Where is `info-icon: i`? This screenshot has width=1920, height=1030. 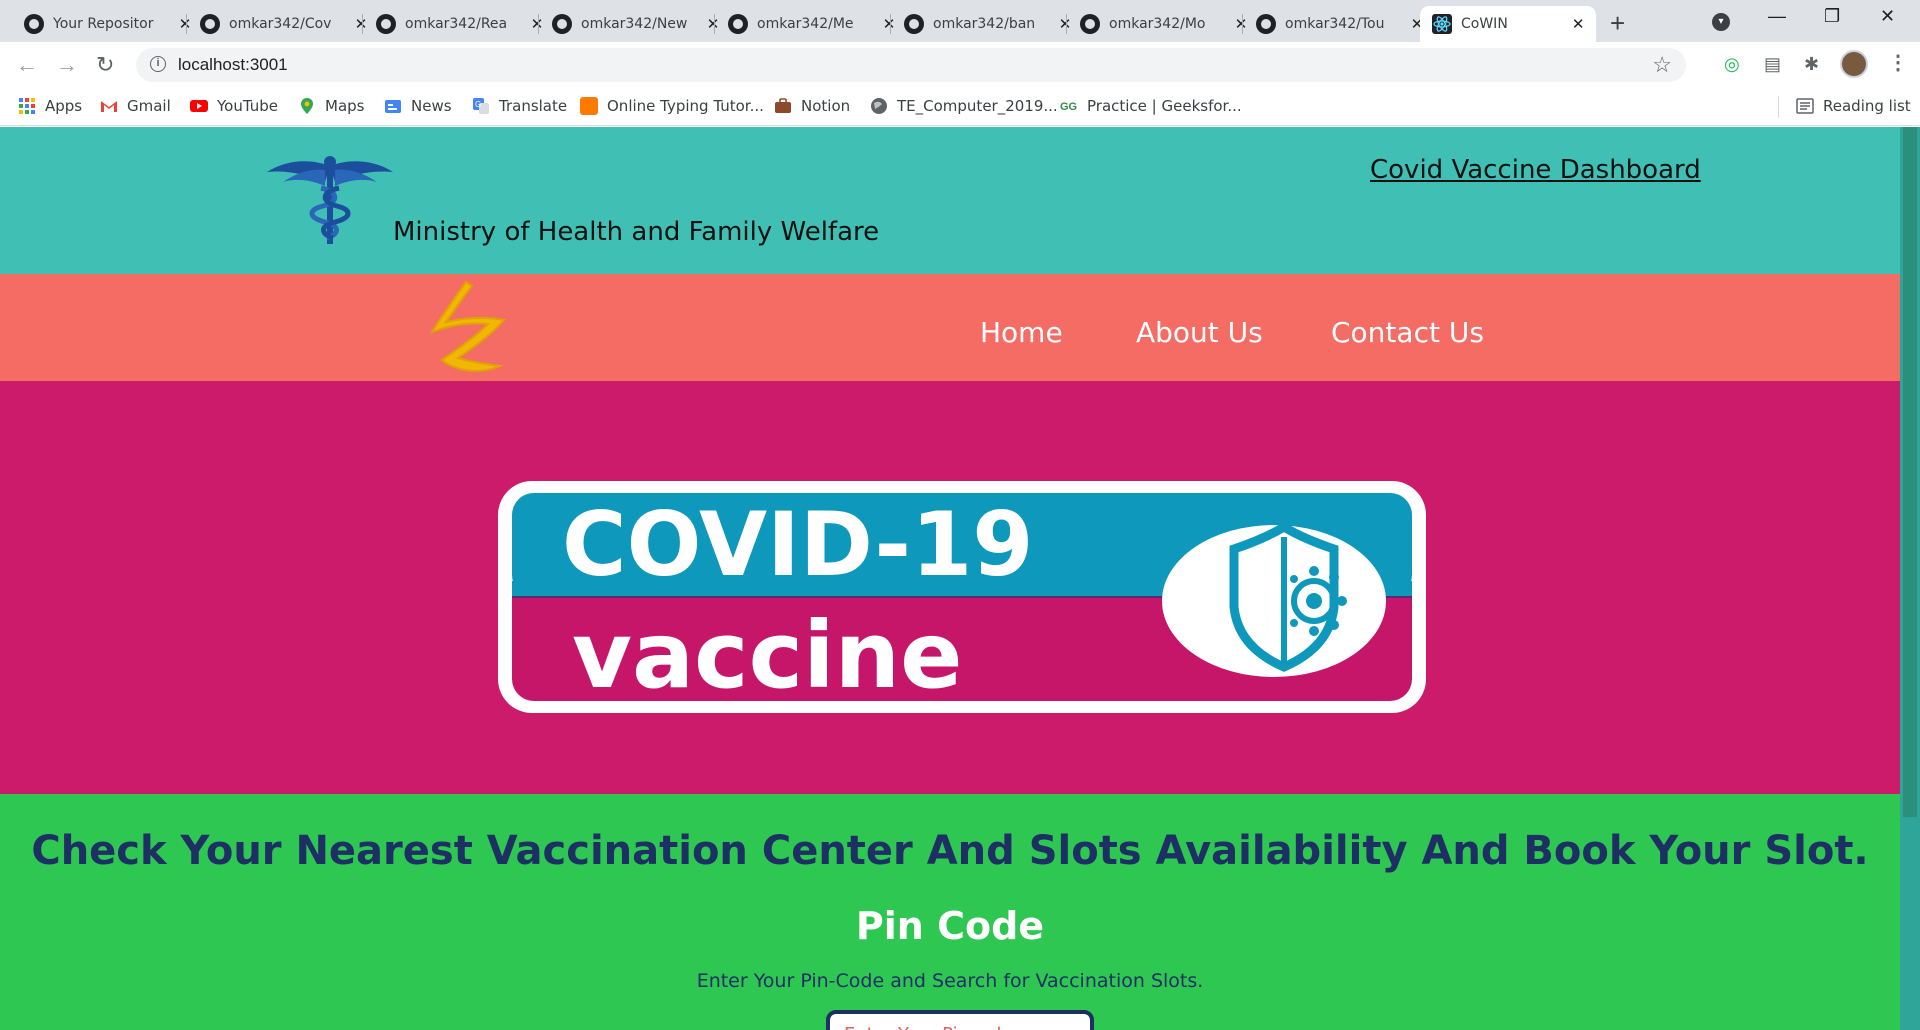
info-icon: i is located at coordinates (158, 64).